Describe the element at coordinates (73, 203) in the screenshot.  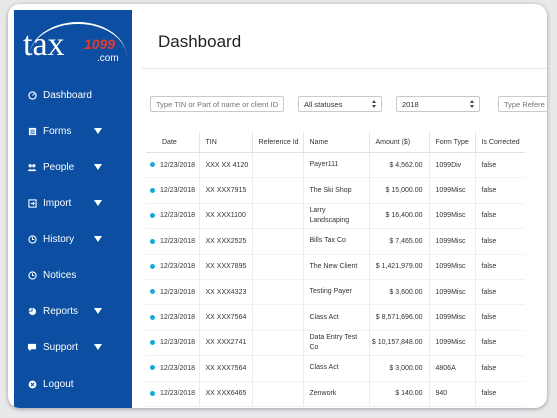
I see `sidebar-item-import: Import` at that location.